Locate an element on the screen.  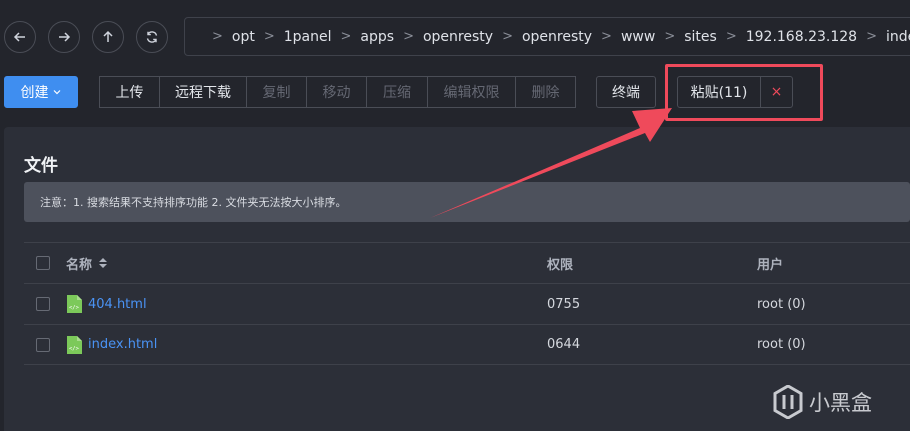
watermark: 小黑盒 is located at coordinates (822, 402).